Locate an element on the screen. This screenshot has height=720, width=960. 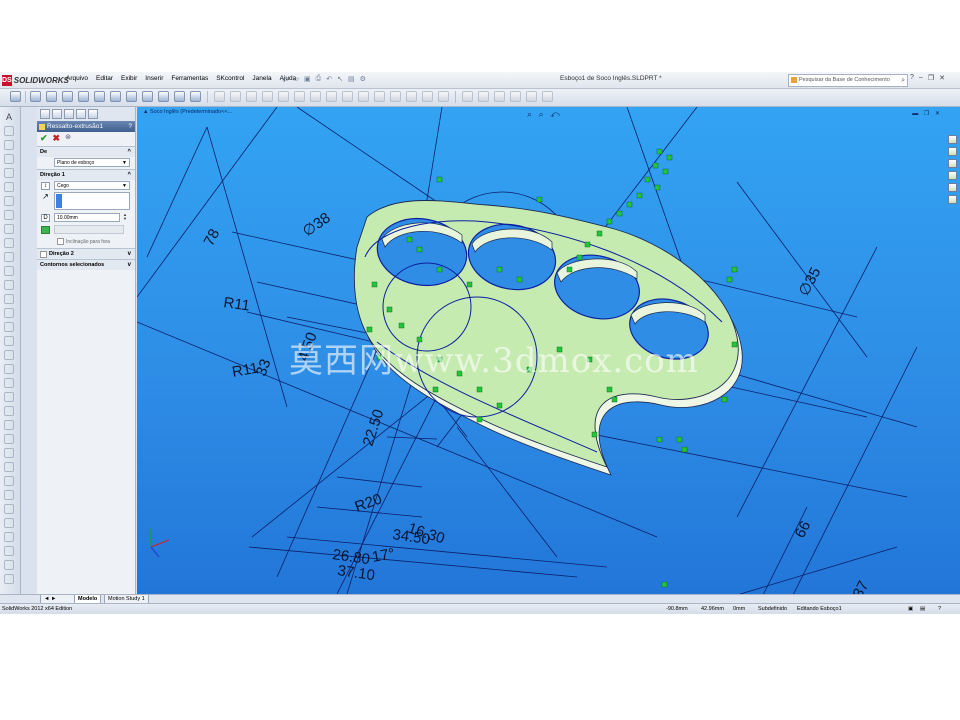
solidworks-logo: DS SOLIDWORKS is located at coordinates (35, 80).